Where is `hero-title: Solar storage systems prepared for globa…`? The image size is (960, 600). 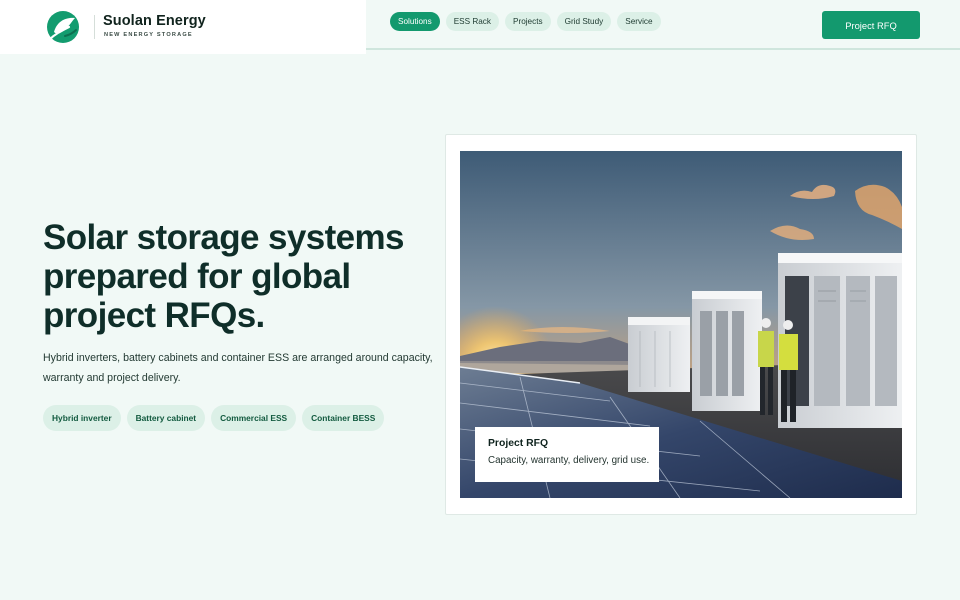 hero-title: Solar storage systems prepared for globa… is located at coordinates (238, 276).